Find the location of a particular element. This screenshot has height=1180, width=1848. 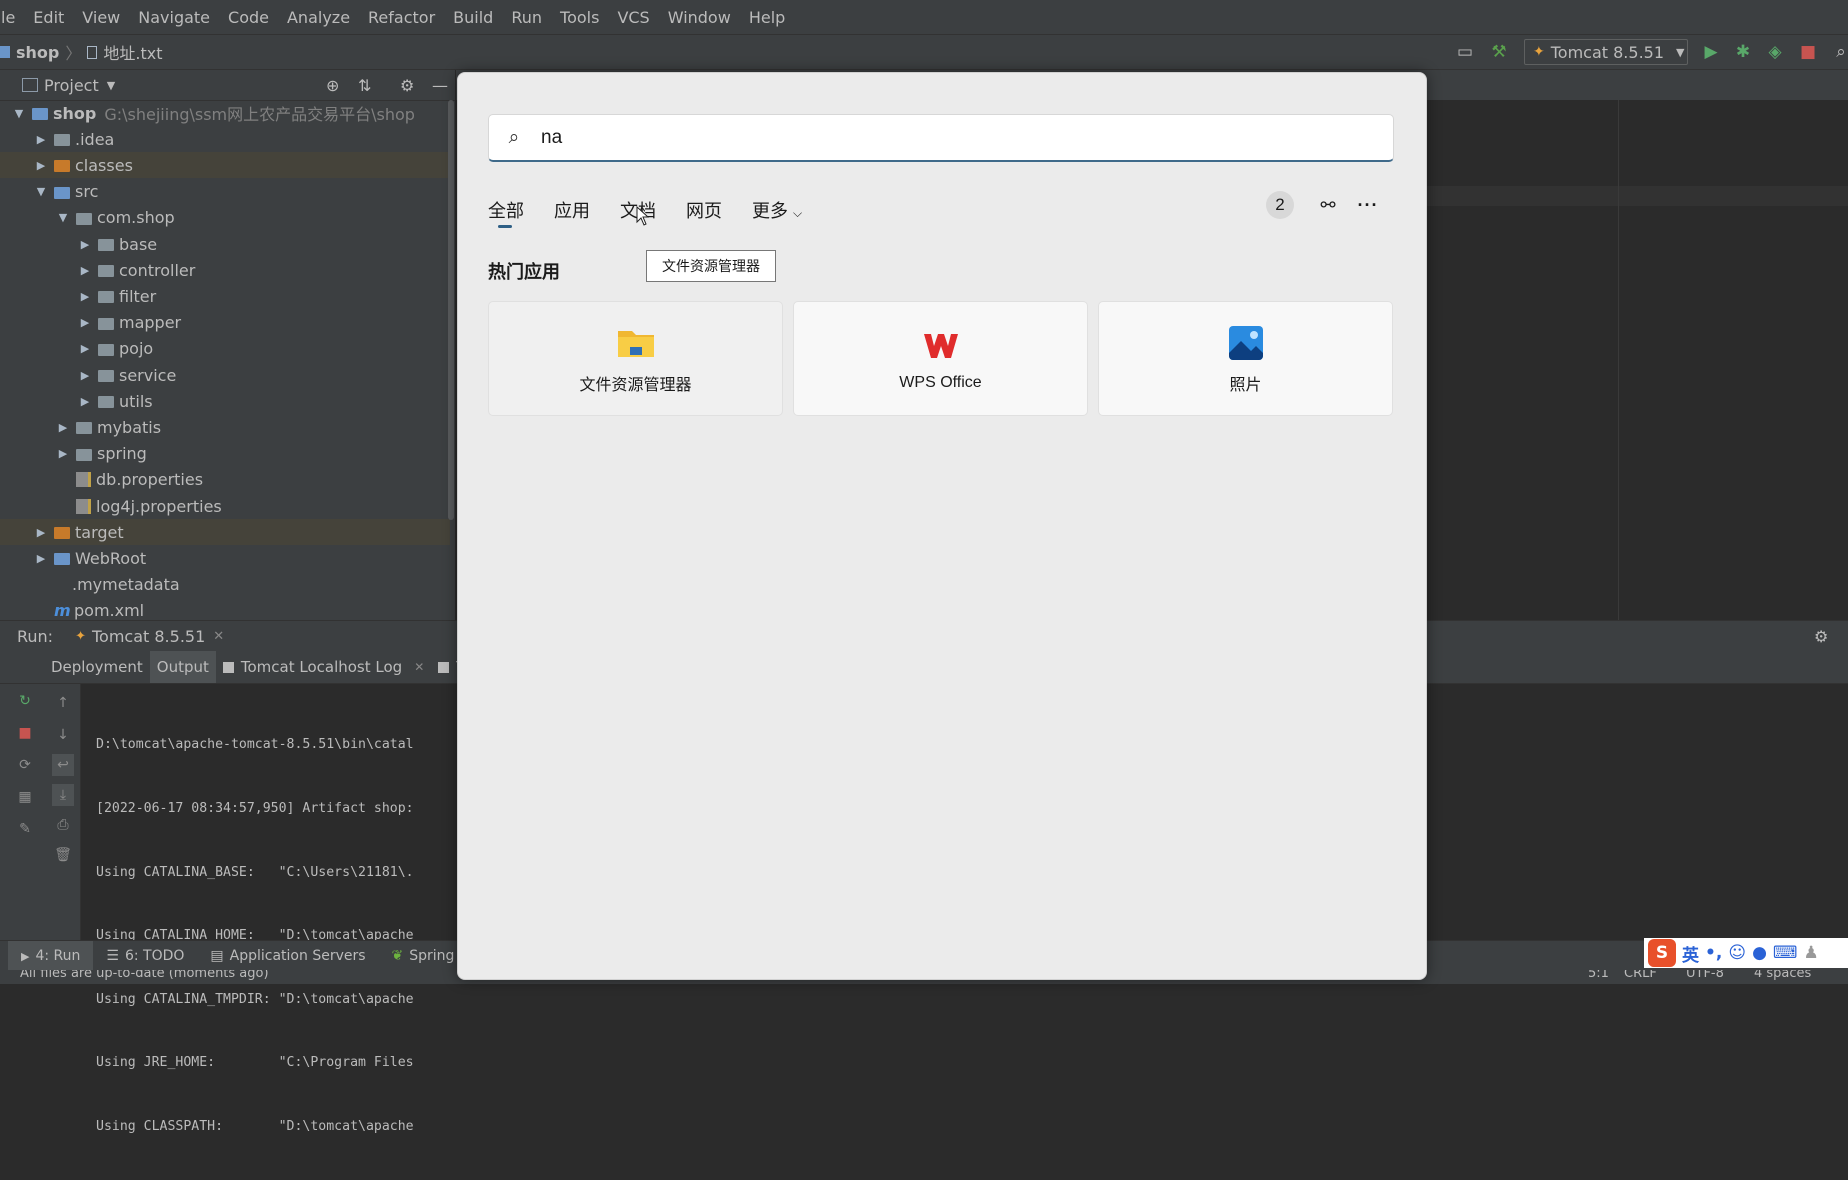

tree-item: ▶ mybatis is located at coordinates (225, 427).